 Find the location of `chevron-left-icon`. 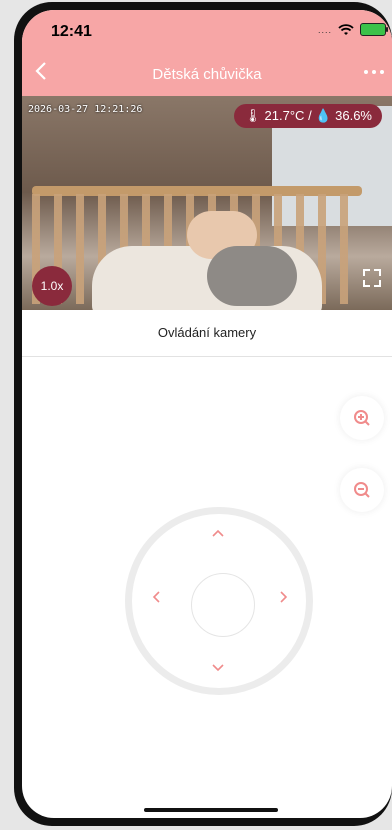

chevron-left-icon is located at coordinates (156, 597).